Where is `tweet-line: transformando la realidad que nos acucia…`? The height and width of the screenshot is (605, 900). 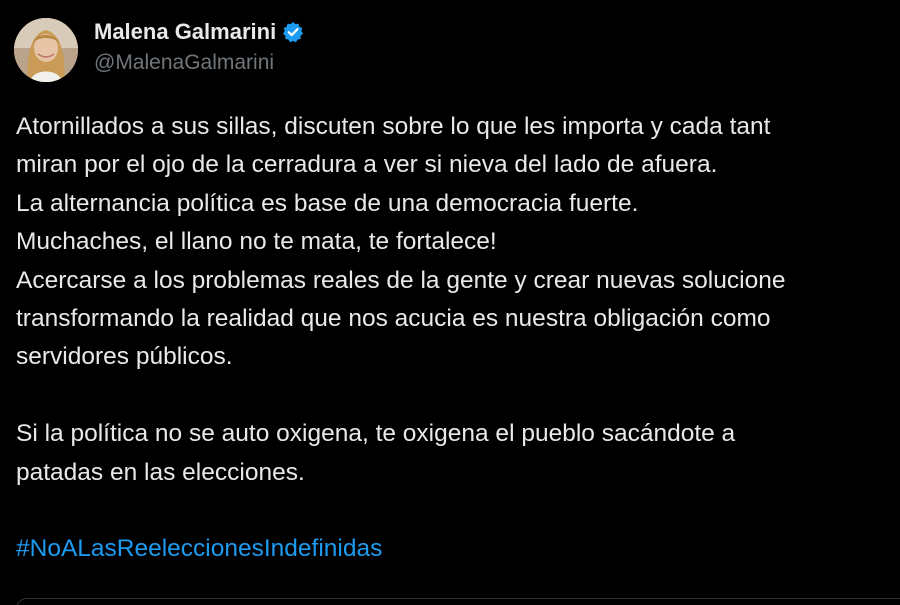 tweet-line: transformando la realidad que nos acucia… is located at coordinates (393, 318).